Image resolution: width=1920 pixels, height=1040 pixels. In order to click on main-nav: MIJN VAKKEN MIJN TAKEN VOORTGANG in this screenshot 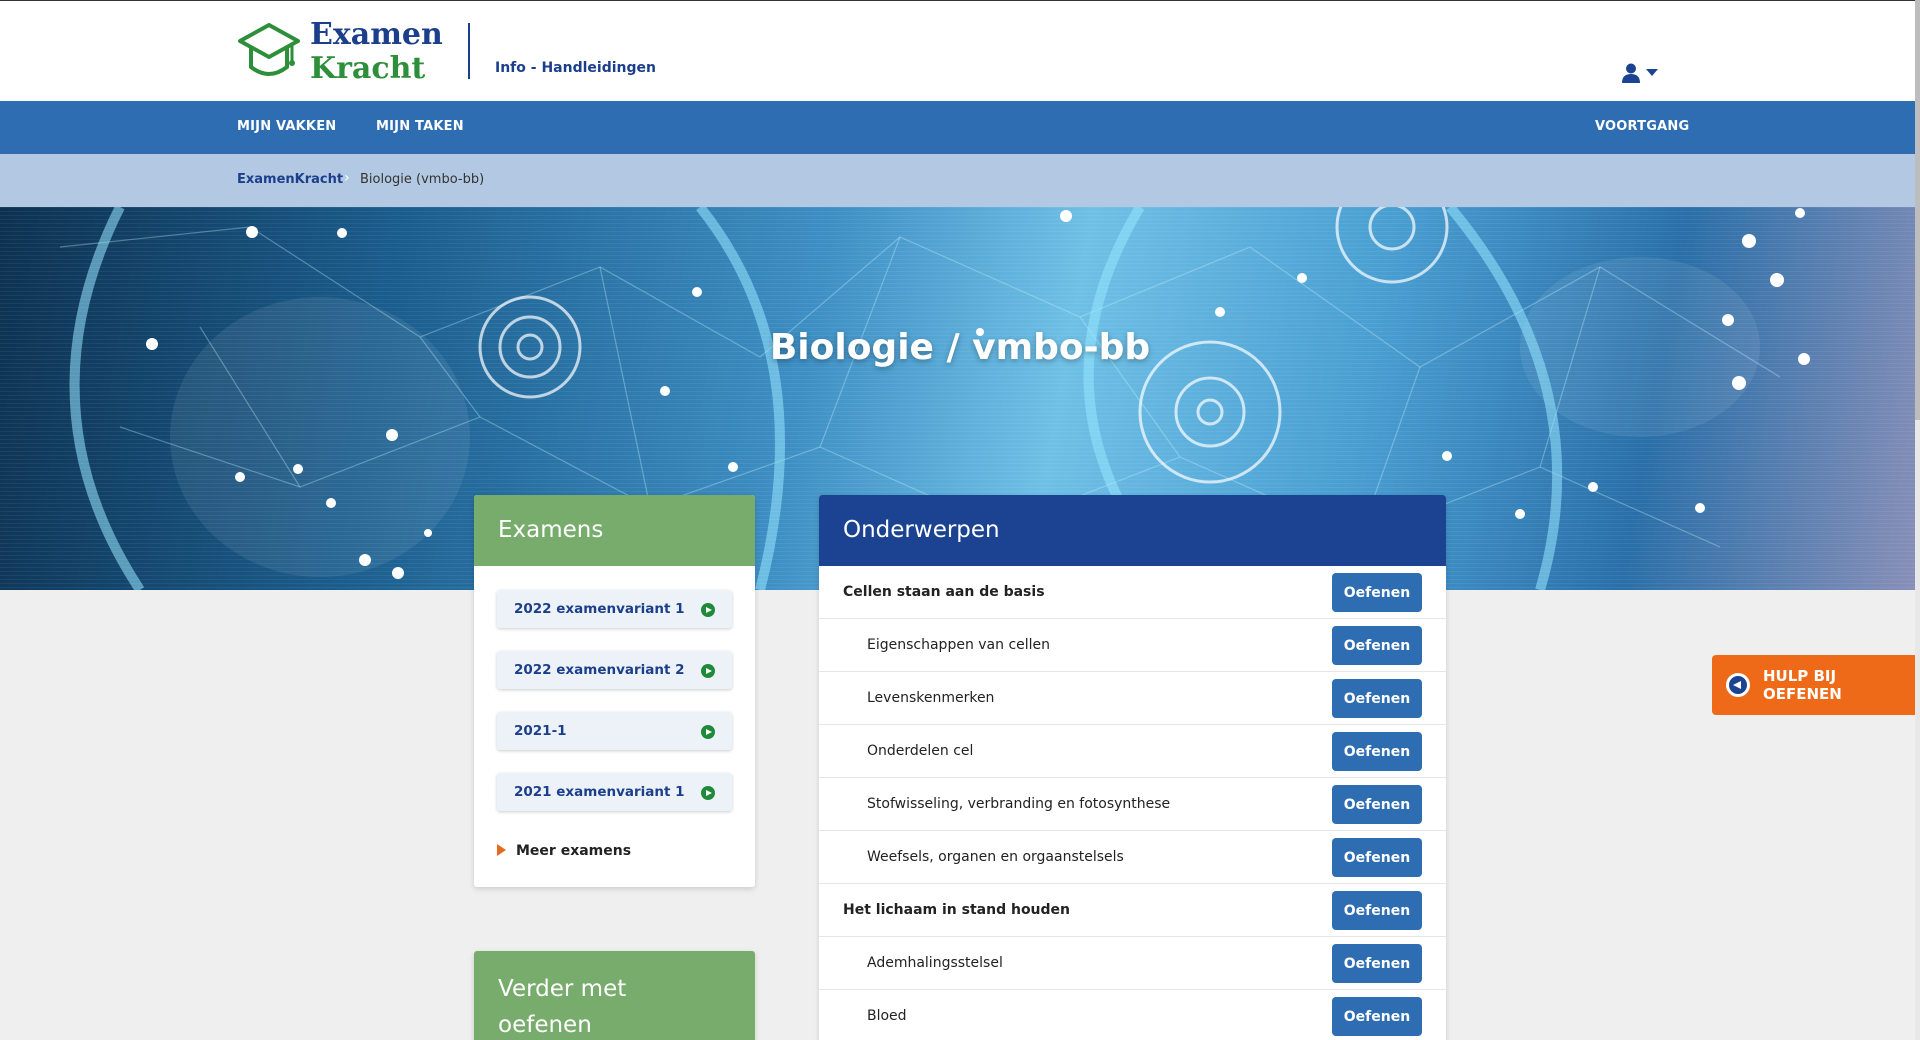, I will do `click(960, 127)`.